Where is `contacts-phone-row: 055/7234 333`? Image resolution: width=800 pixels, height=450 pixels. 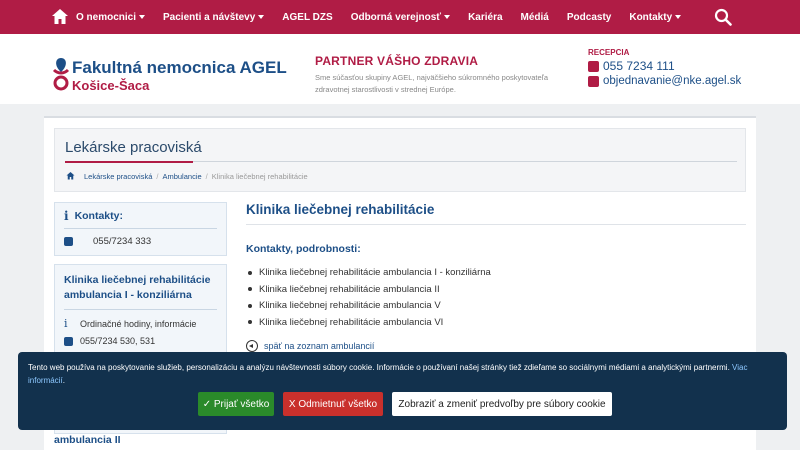 contacts-phone-row: 055/7234 333 is located at coordinates (140, 241).